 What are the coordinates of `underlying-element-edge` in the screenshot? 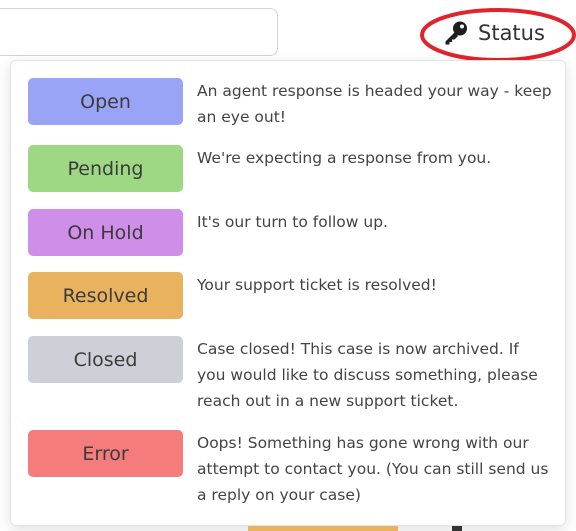 It's located at (457, 528).